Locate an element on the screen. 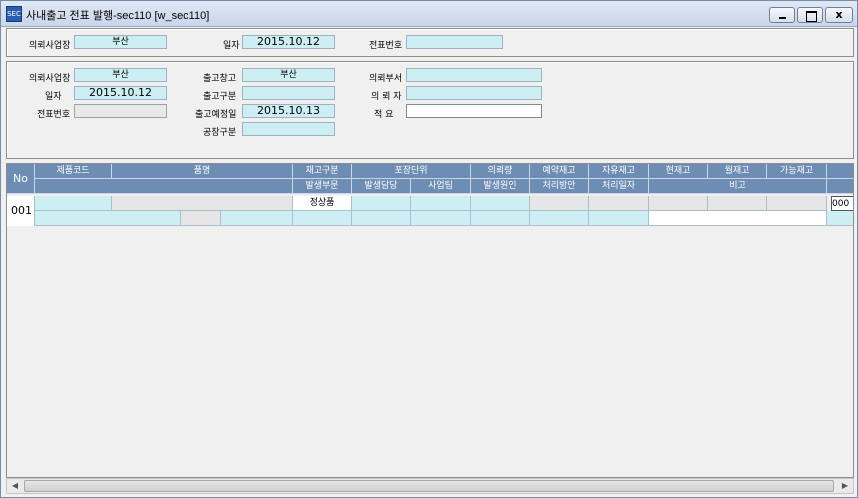 The width and height of the screenshot is (858, 498). header-monthly-stock: 월재고 is located at coordinates (737, 171).